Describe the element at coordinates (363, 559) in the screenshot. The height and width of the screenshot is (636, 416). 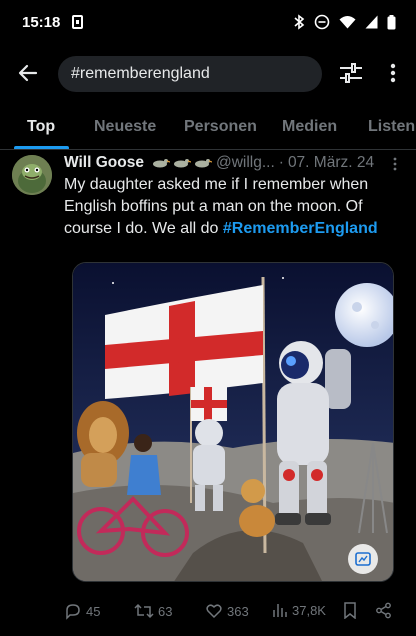
I see `media-expand-icon` at that location.